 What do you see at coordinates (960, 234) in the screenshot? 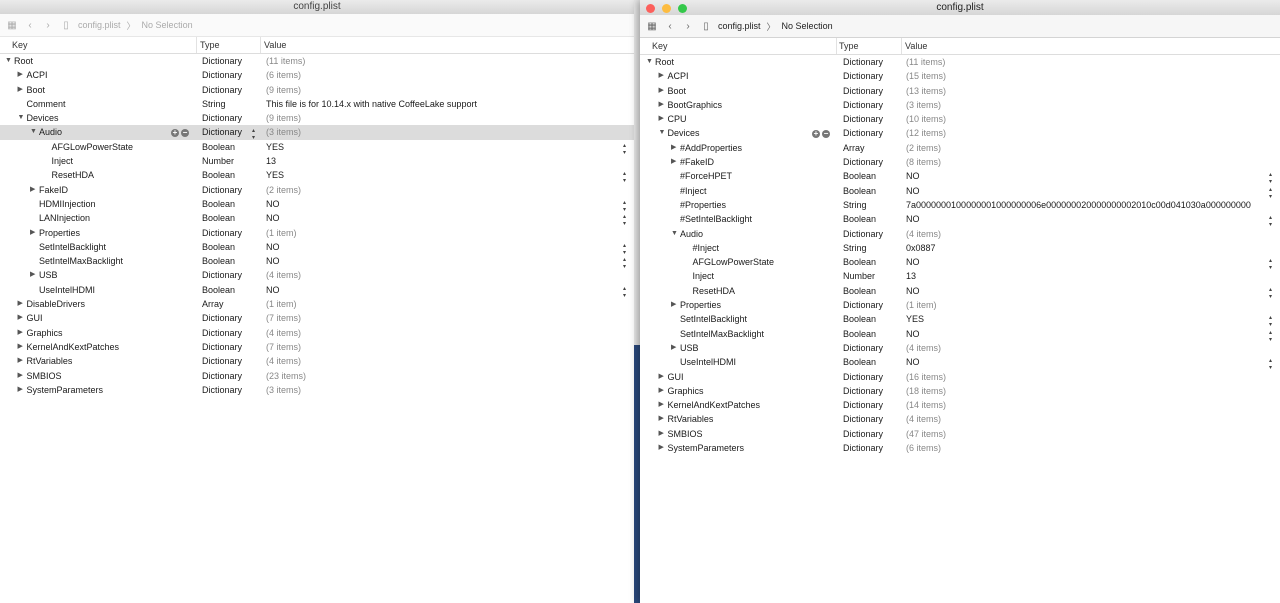
I see `plist-row: ▼ Audio Dictionary (4 items)` at bounding box center [960, 234].